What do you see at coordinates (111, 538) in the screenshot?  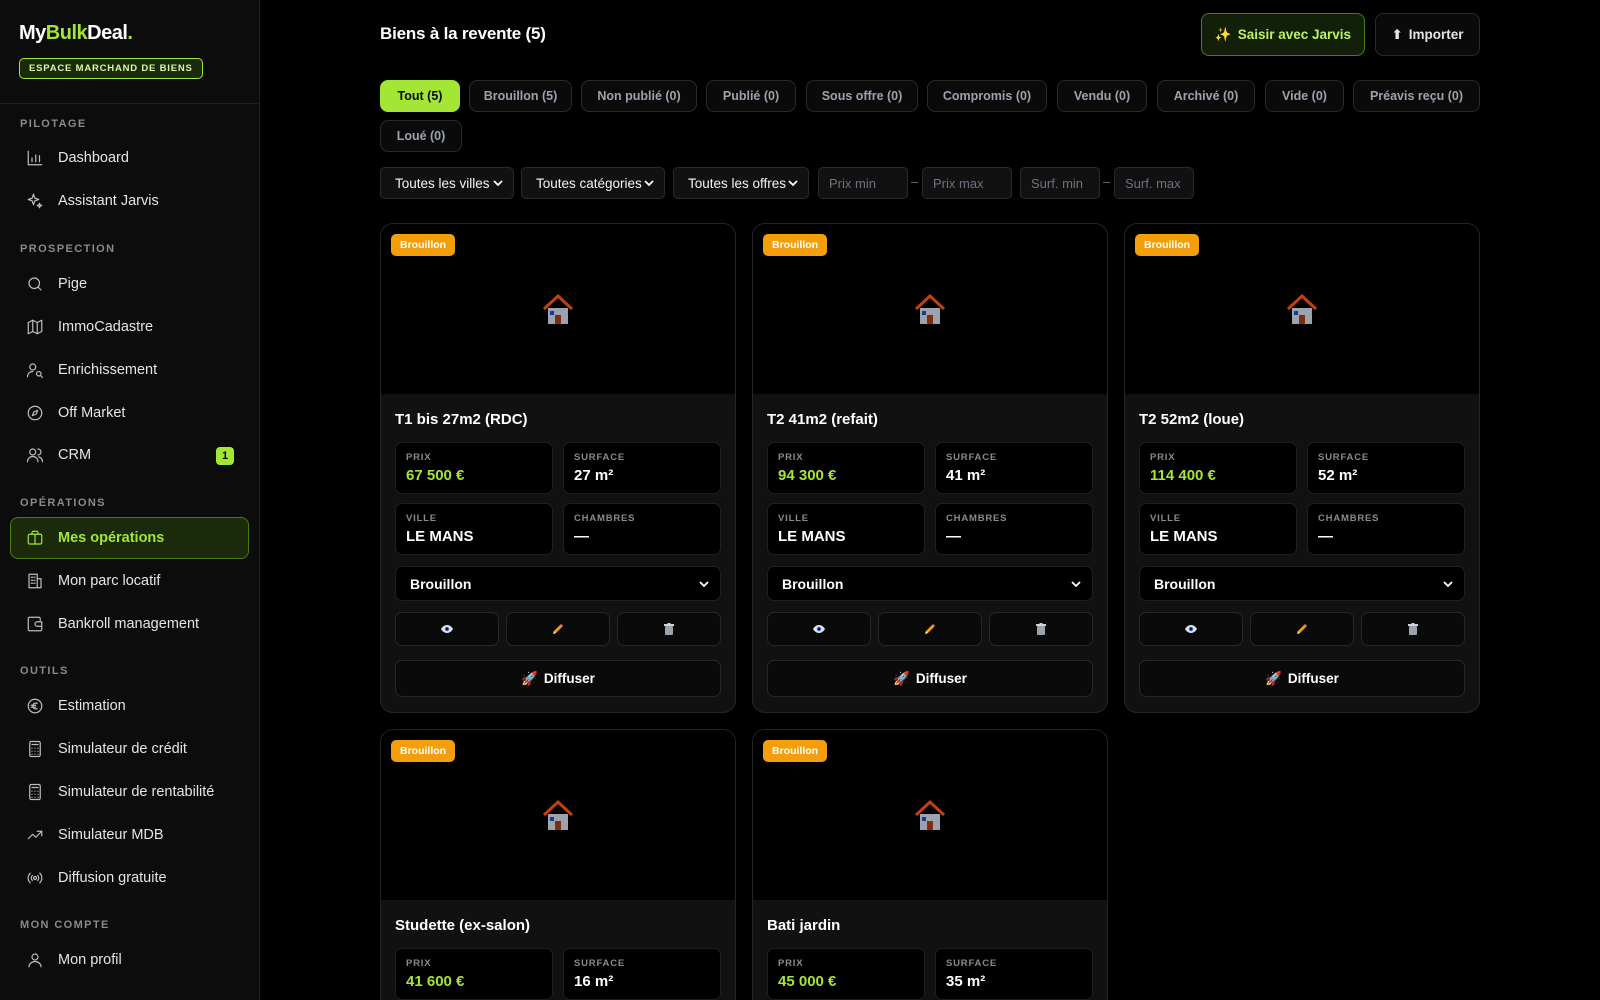 I see `sidebar-item-label: Mes opérations` at bounding box center [111, 538].